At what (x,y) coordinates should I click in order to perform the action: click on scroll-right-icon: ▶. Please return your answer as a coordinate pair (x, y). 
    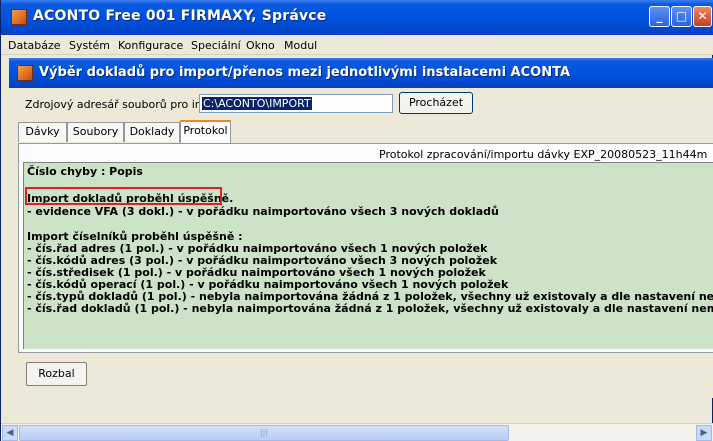
    Looking at the image, I should click on (704, 433).